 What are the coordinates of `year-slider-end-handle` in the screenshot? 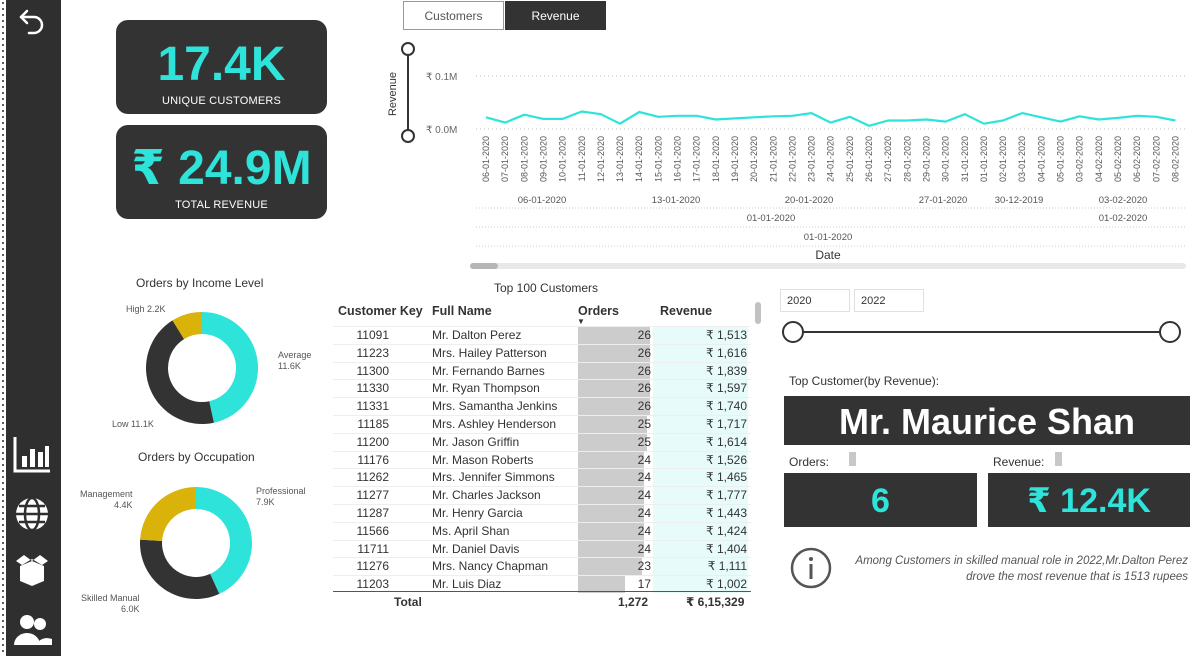 It's located at (1170, 332).